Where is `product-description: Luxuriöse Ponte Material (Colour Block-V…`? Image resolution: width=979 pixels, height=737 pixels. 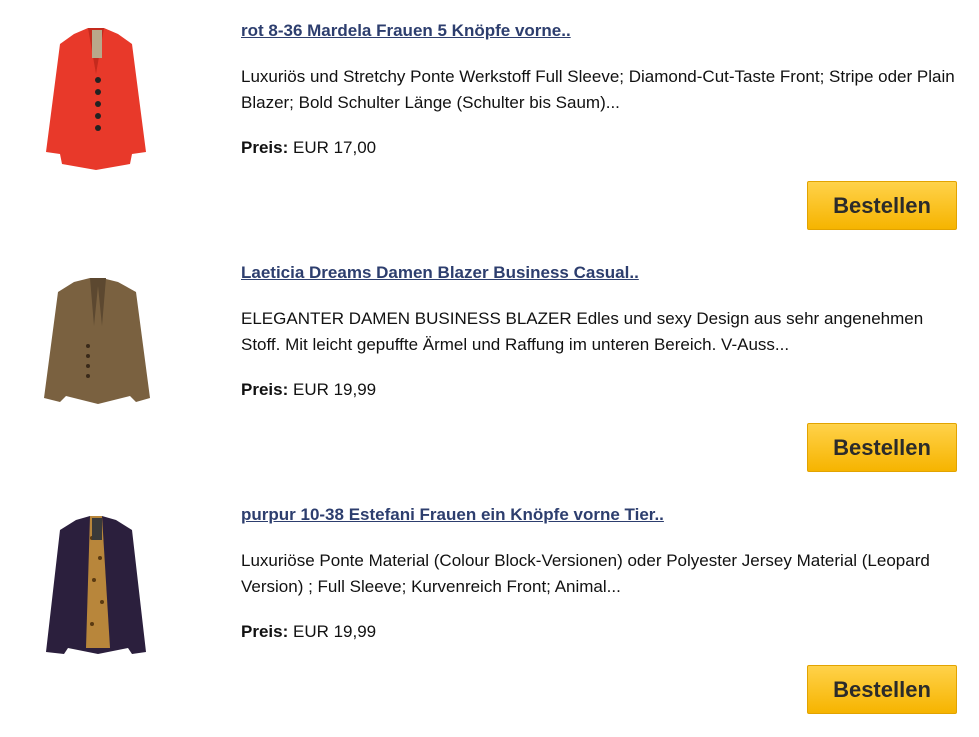 product-description: Luxuriöse Ponte Material (Colour Block-V… is located at coordinates (585, 573).